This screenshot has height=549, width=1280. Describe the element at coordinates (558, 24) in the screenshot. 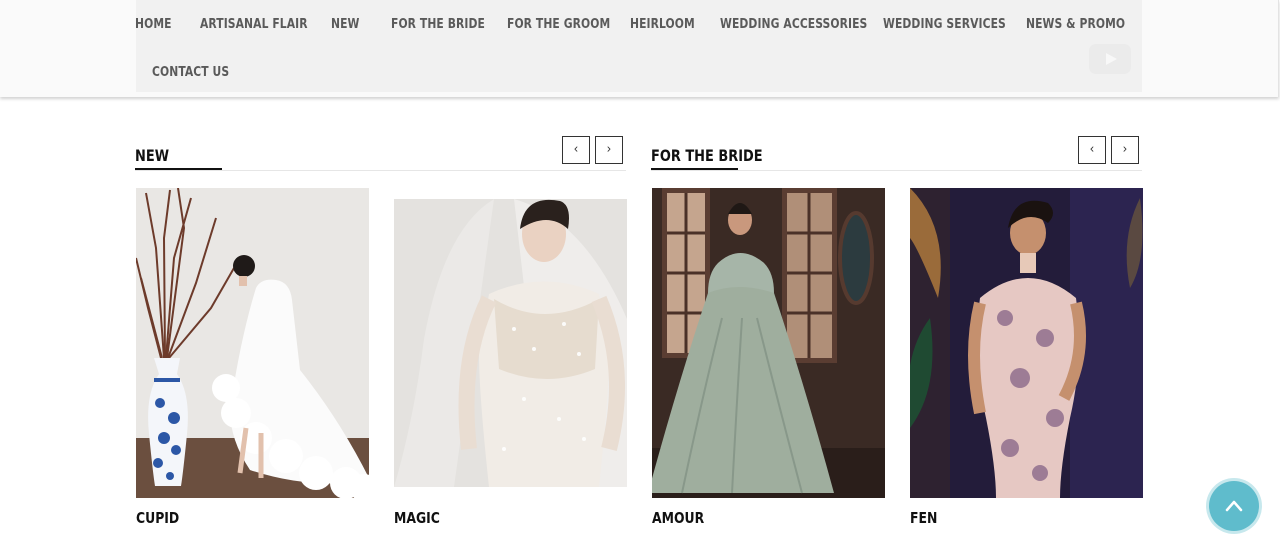

I see `nav-item-for-the-groom: FOR THE GROOM` at that location.